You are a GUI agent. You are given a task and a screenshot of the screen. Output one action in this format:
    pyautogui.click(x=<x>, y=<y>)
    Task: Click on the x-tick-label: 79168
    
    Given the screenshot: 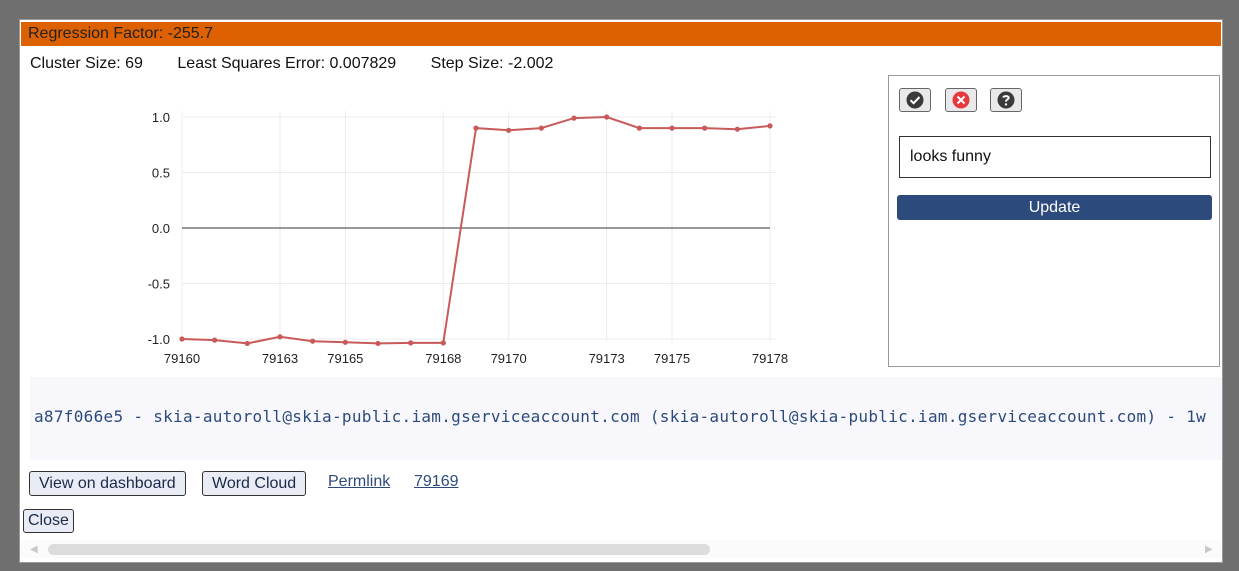 What is the action you would take?
    pyautogui.click(x=443, y=358)
    